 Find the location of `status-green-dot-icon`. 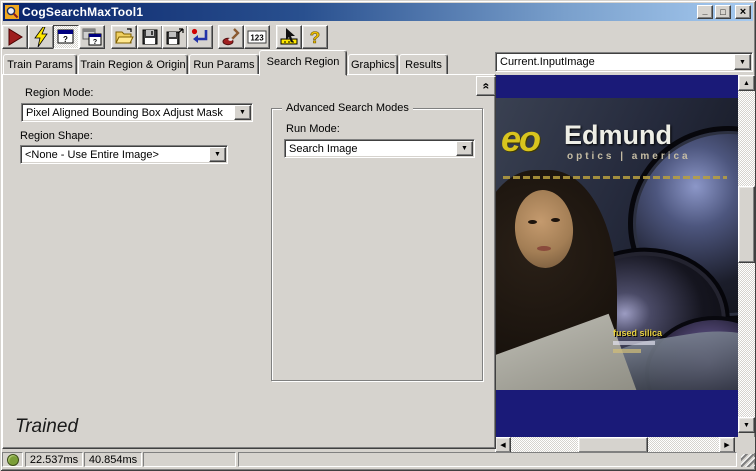

status-green-dot-icon is located at coordinates (12, 459).